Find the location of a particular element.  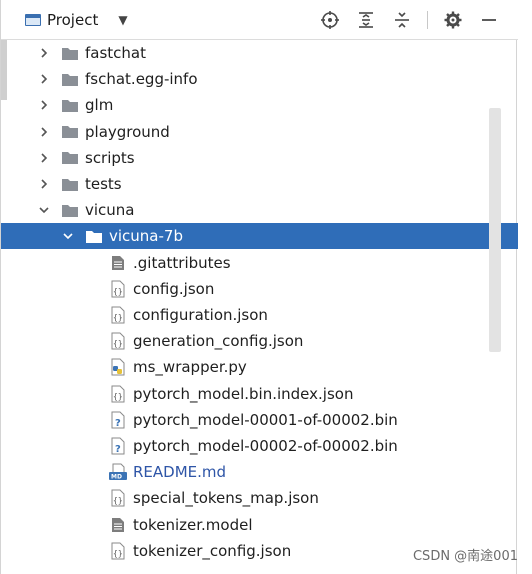

tree-file-row: {} pytorch_model.bin.index.json is located at coordinates (259, 394).